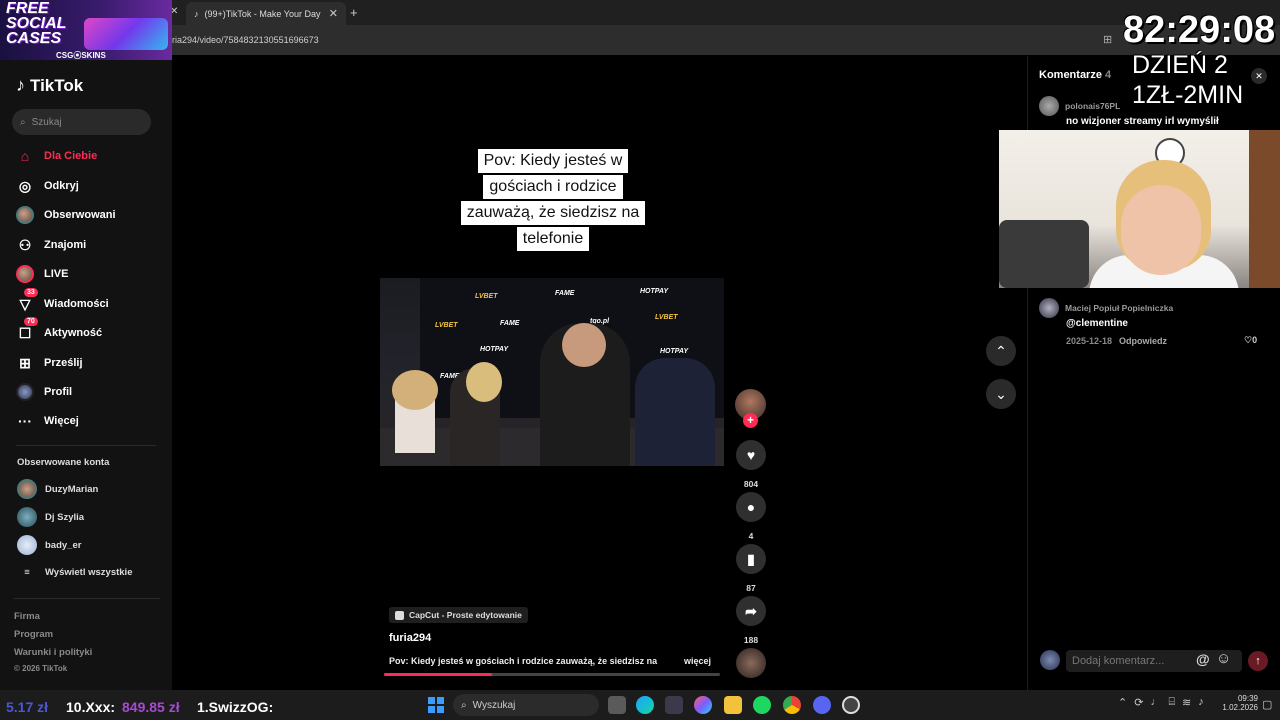 The image size is (1280, 720). I want to click on promo-art, so click(126, 34).